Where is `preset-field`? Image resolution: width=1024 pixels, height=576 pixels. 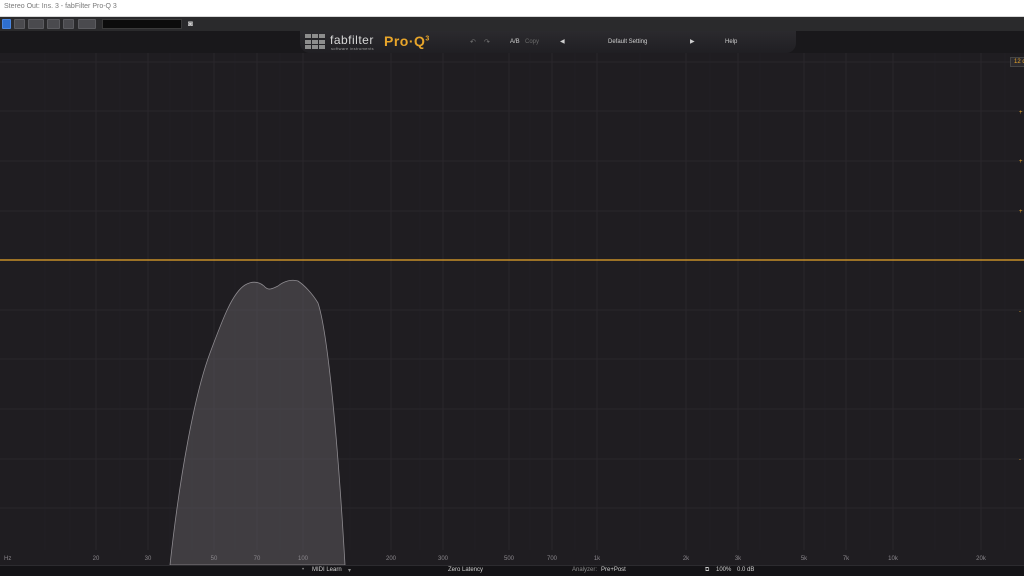
preset-field is located at coordinates (142, 24).